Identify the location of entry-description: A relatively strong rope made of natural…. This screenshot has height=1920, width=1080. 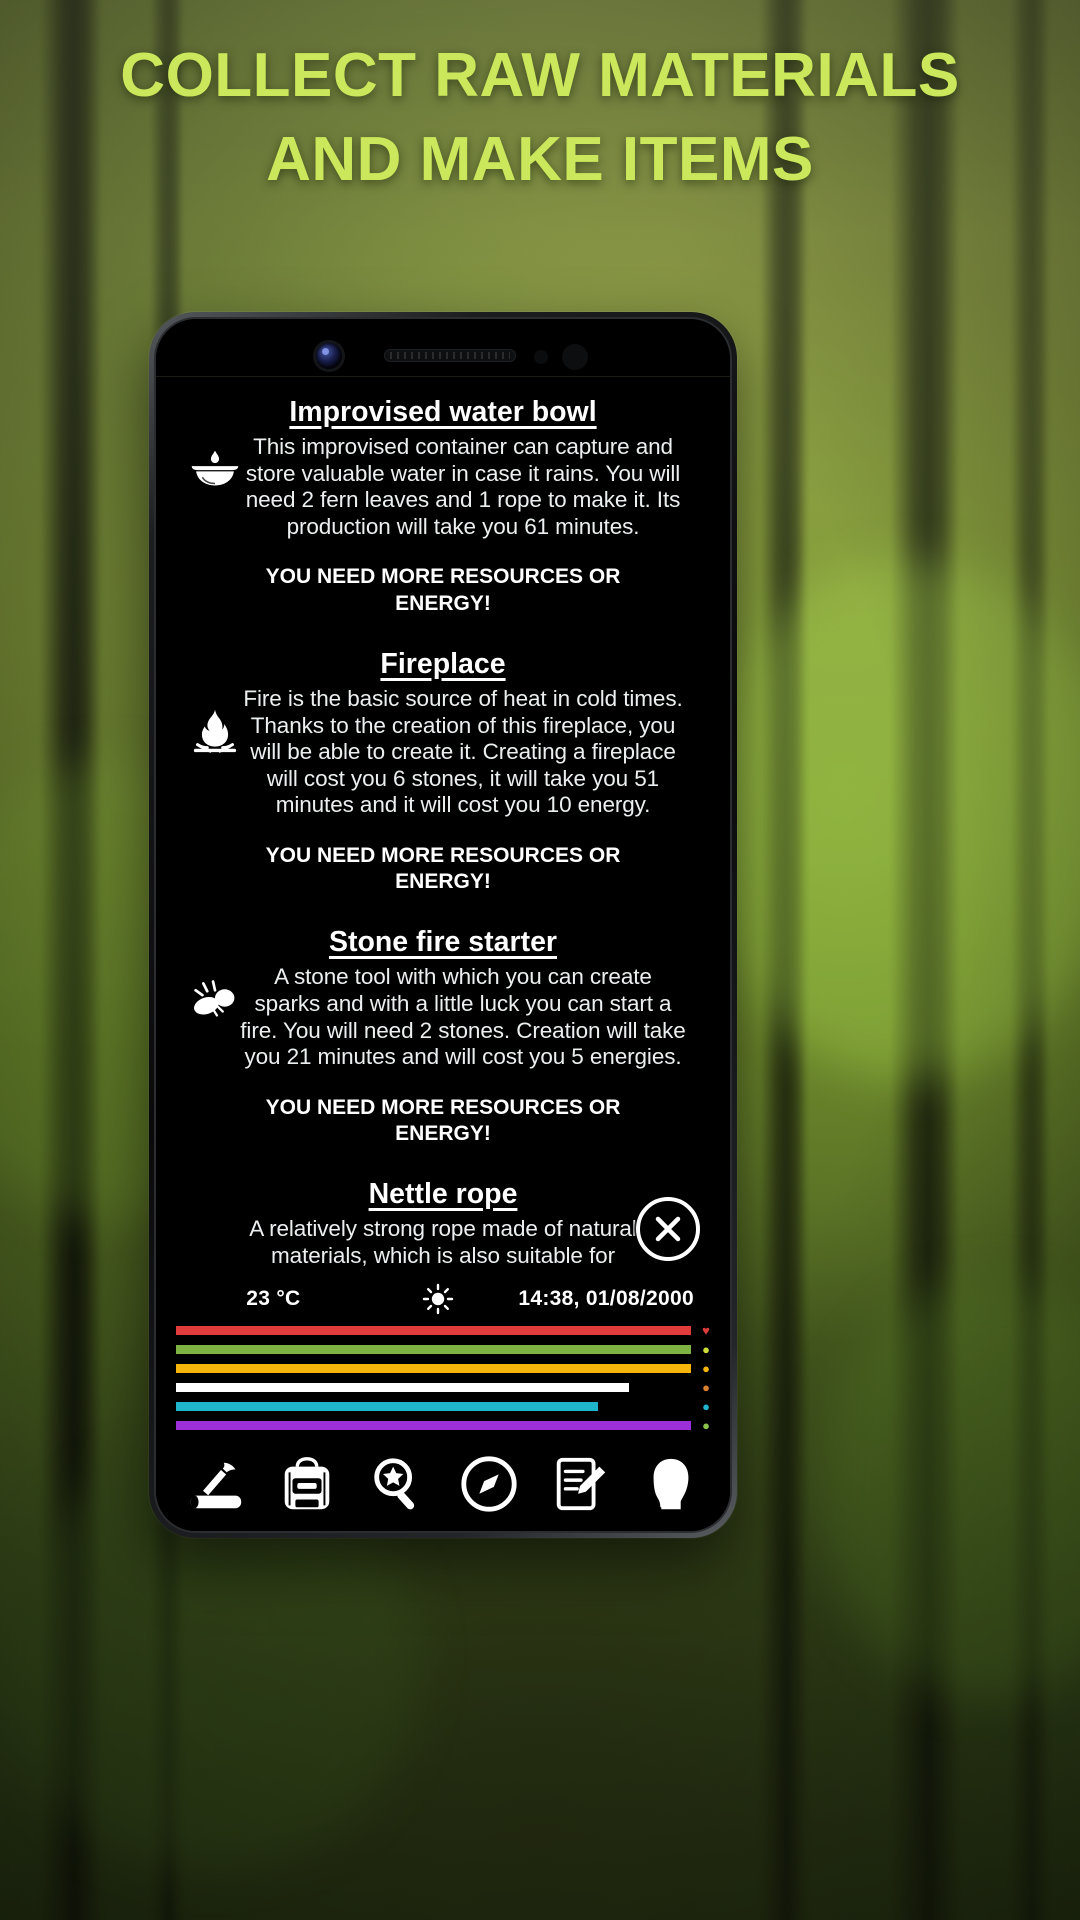
(443, 1242).